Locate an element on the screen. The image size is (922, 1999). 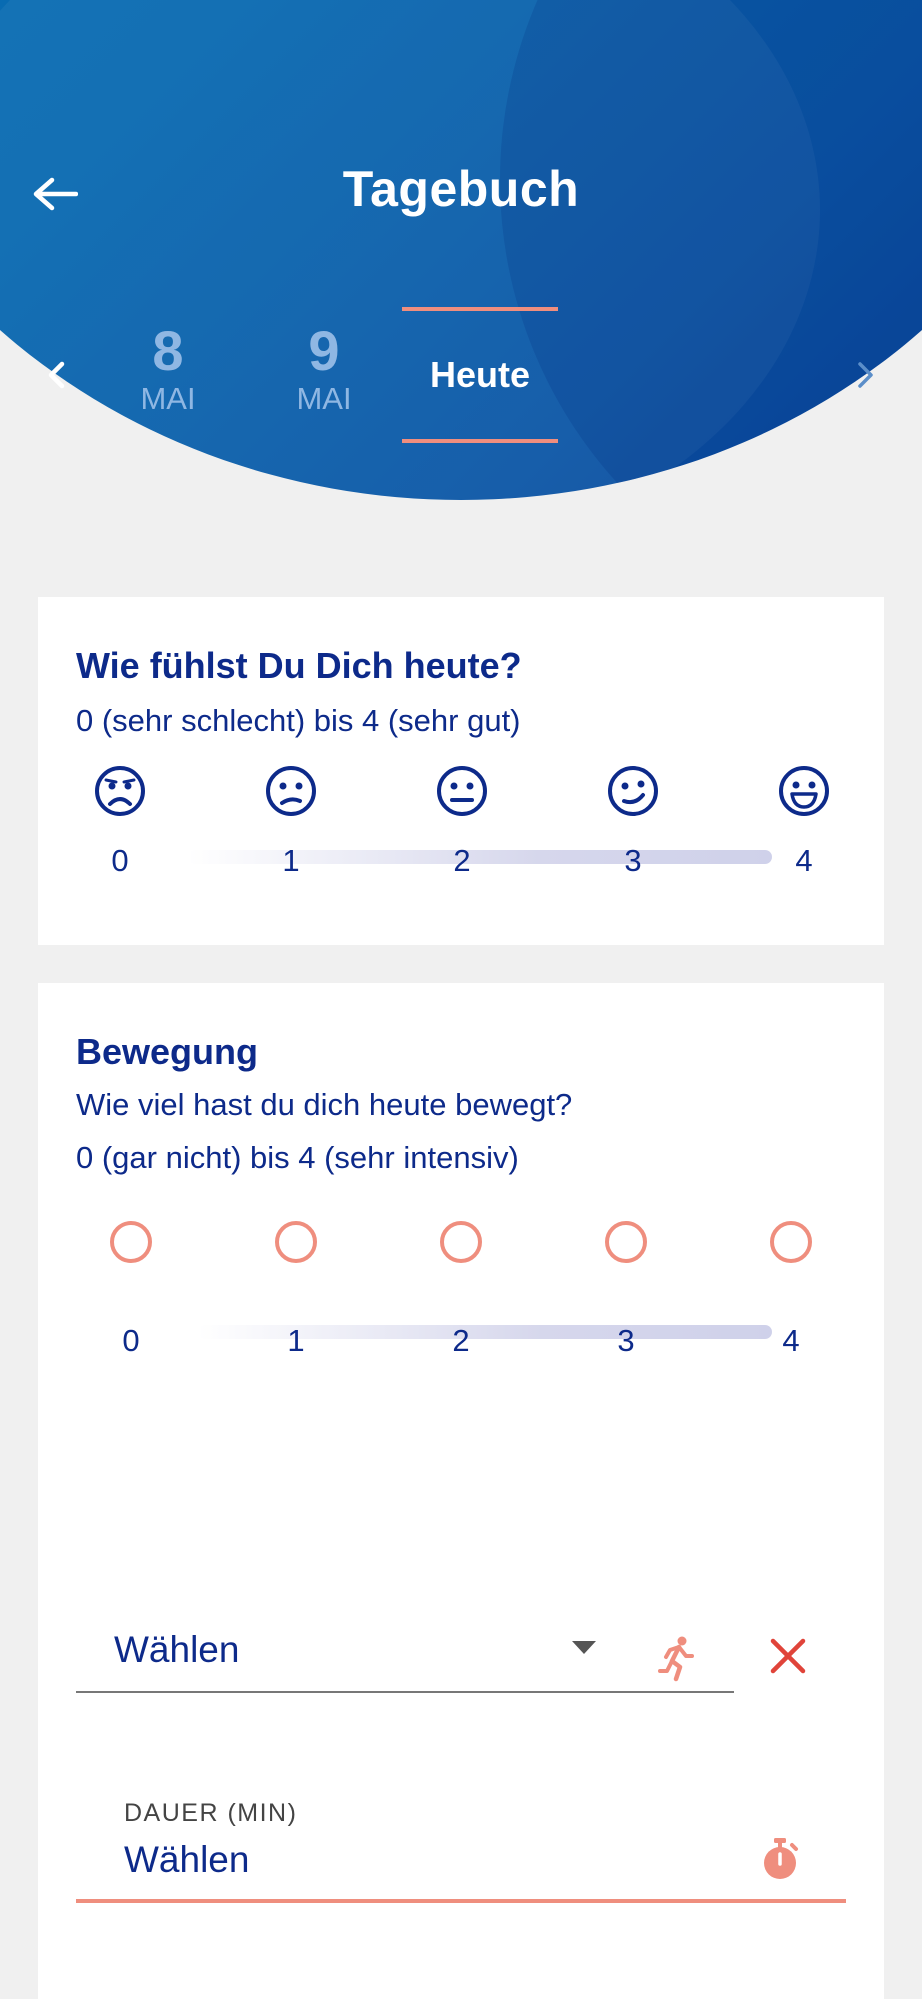
date-tab-8: 8 MAI is located at coordinates (168, 368).